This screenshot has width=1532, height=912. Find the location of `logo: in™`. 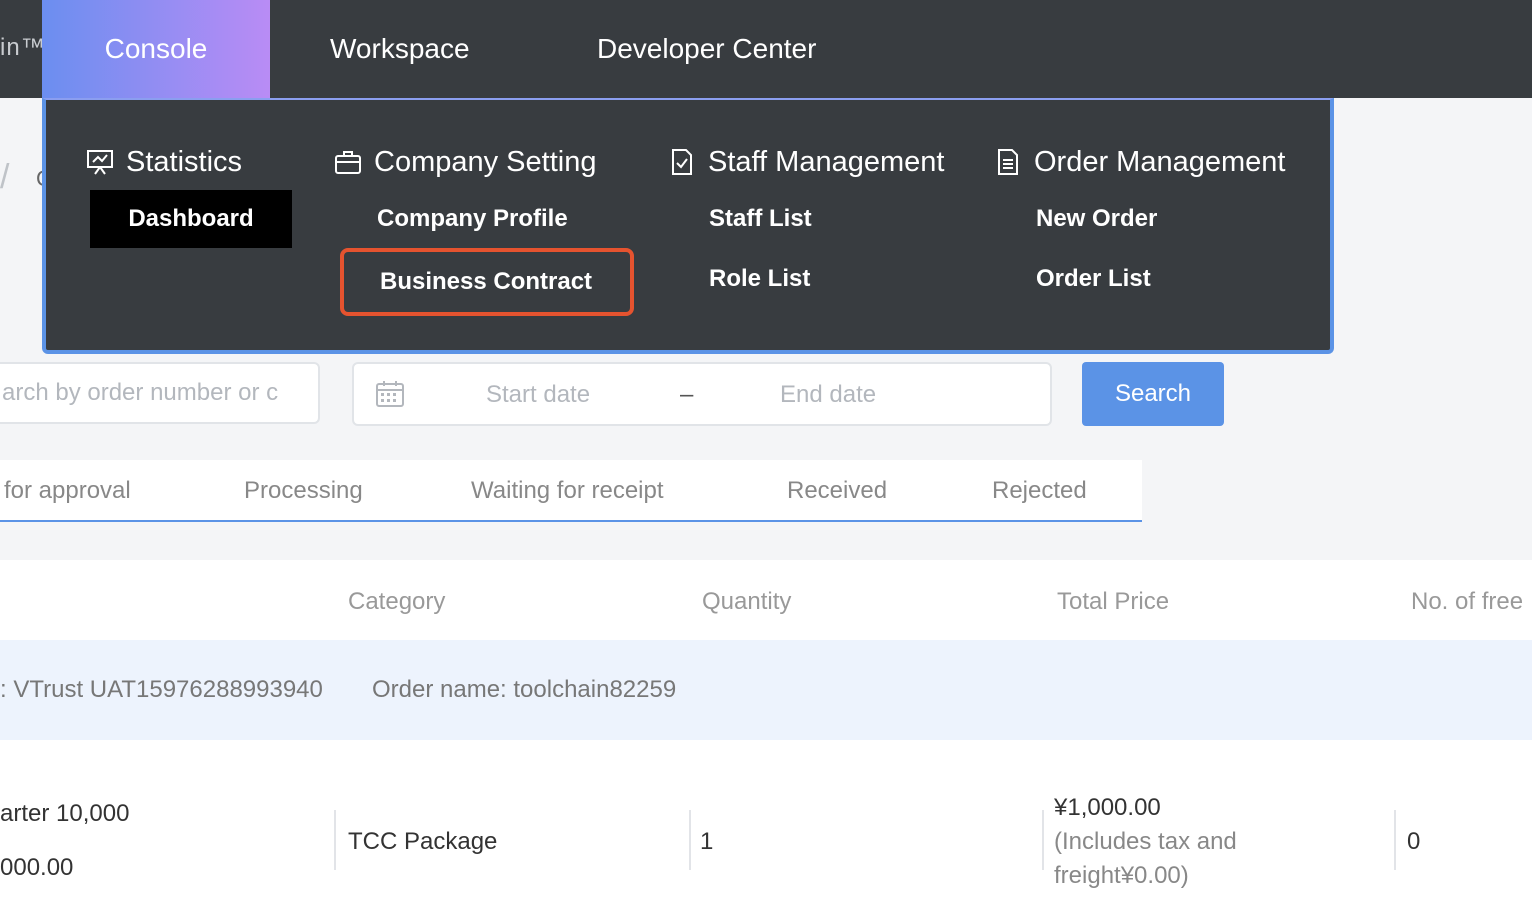

logo: in™ is located at coordinates (23, 48).